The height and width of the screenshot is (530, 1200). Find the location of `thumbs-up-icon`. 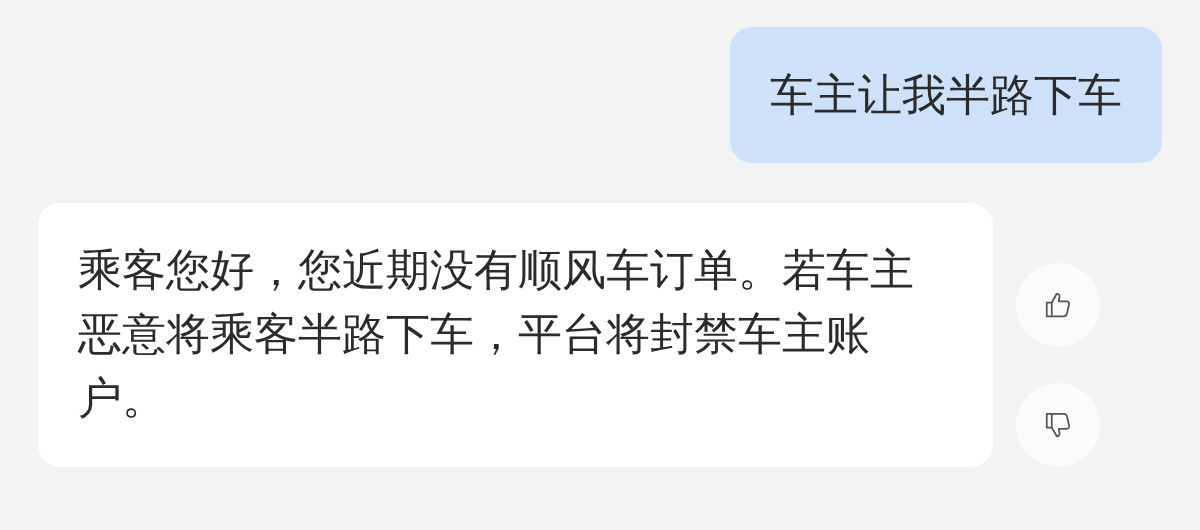

thumbs-up-icon is located at coordinates (1058, 305).